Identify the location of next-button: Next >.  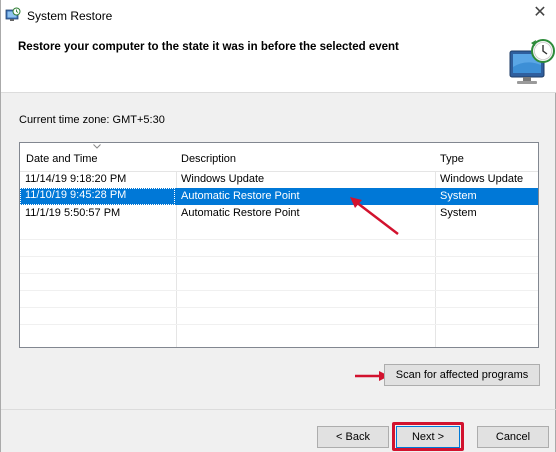
(428, 437).